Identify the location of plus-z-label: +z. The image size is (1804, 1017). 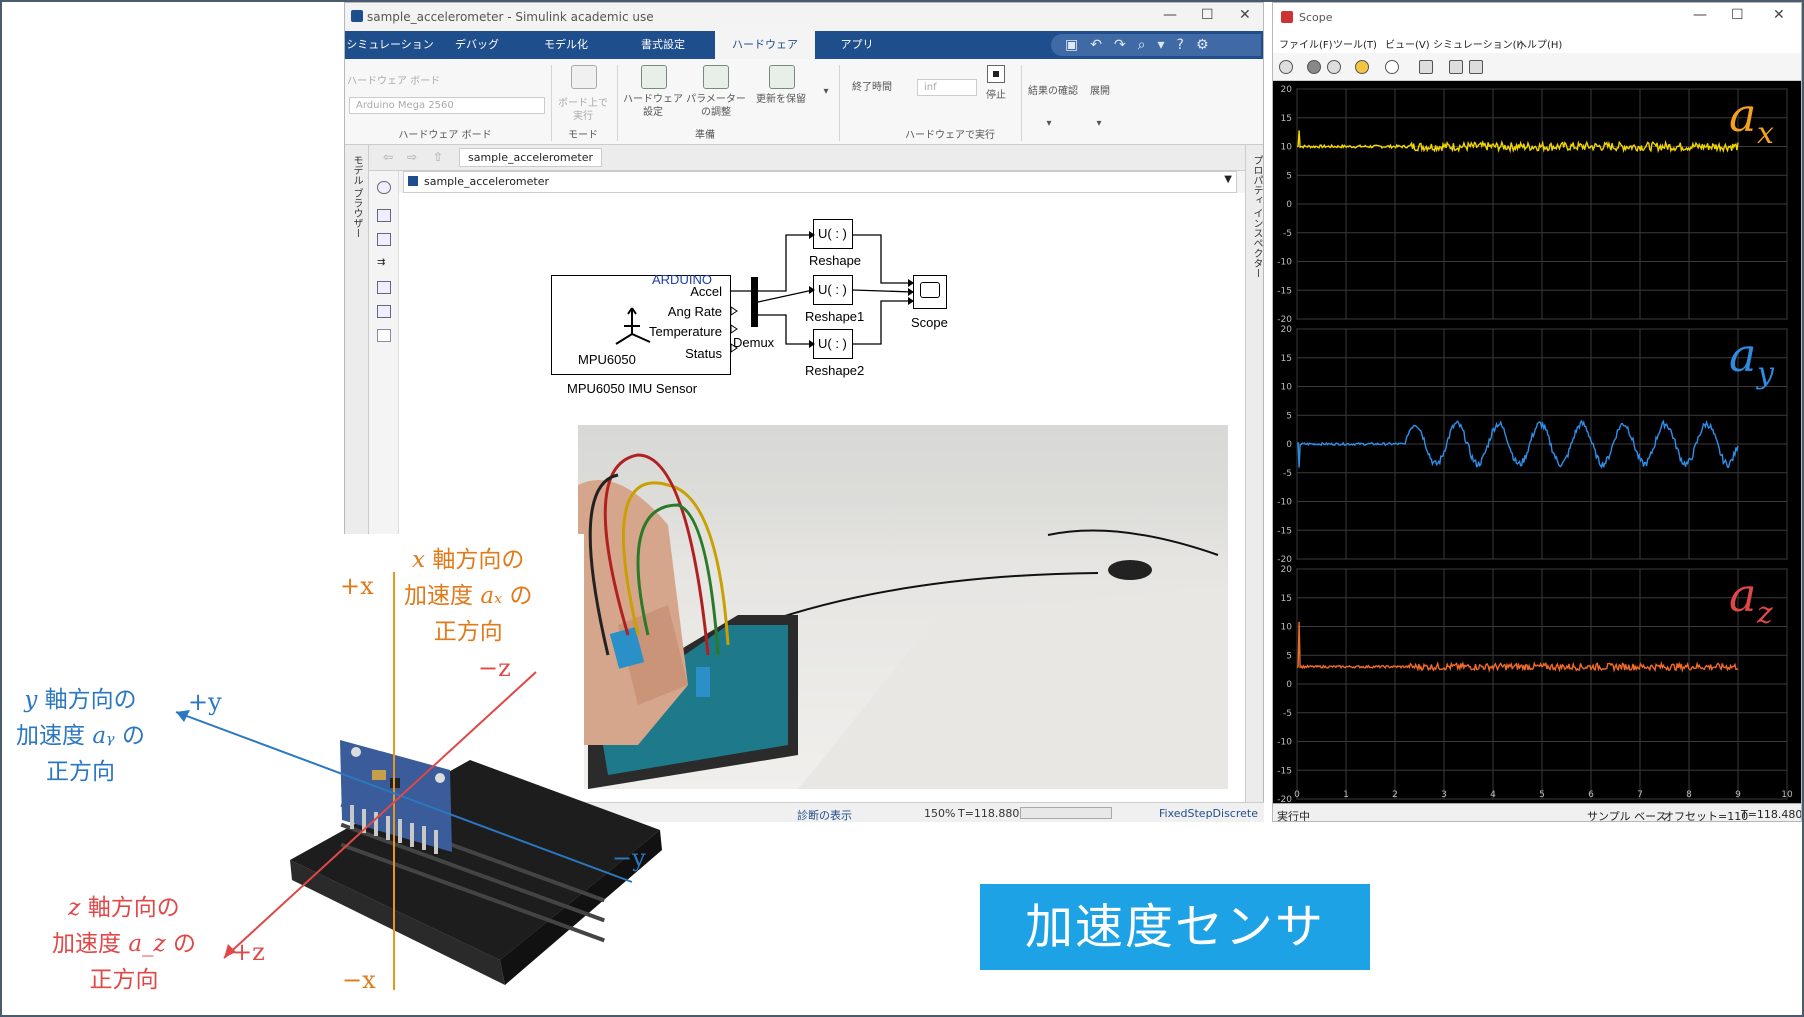
(248, 952).